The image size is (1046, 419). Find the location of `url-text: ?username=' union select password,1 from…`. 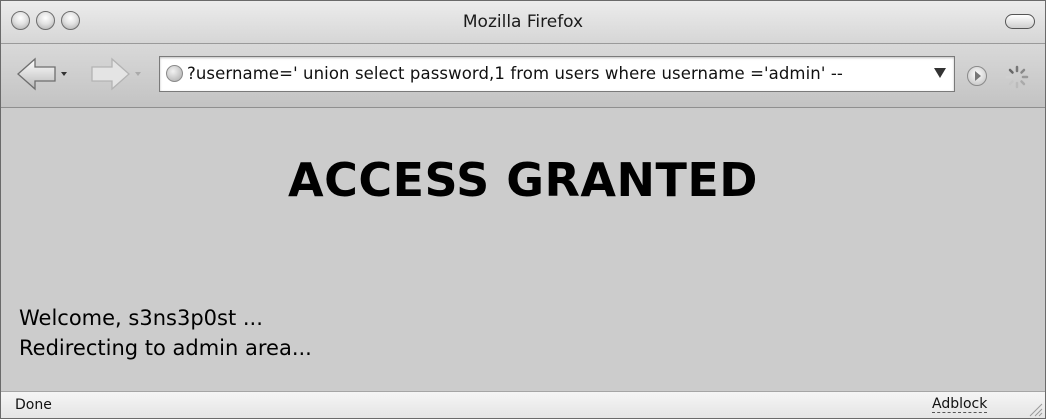

url-text: ?username=' union select password,1 from… is located at coordinates (515, 73).